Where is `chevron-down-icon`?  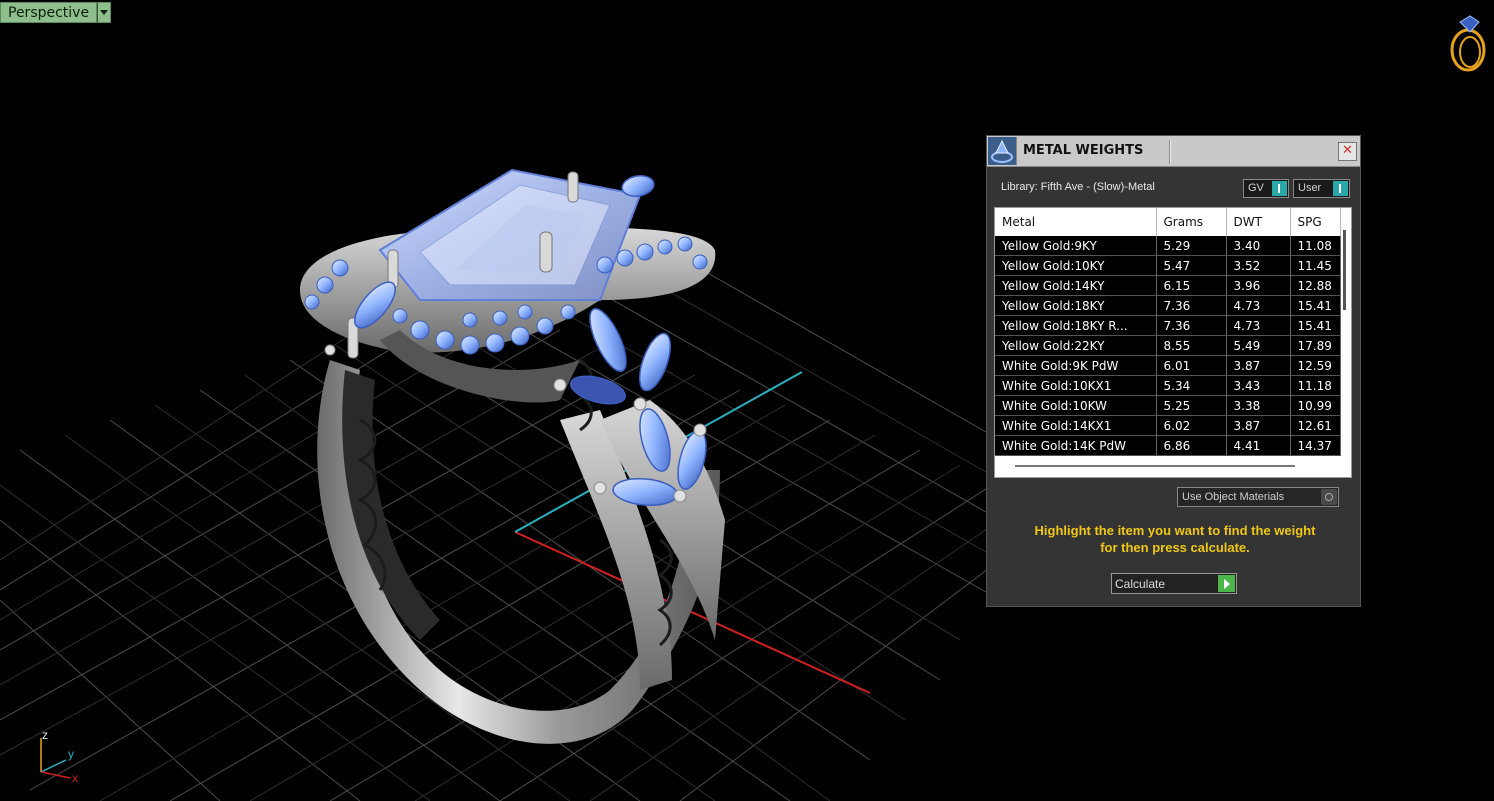
chevron-down-icon is located at coordinates (104, 12).